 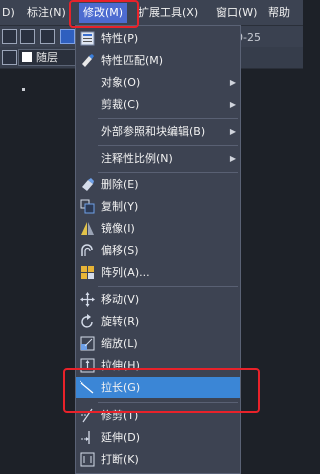 I want to click on rotate-icon, so click(x=87, y=321).